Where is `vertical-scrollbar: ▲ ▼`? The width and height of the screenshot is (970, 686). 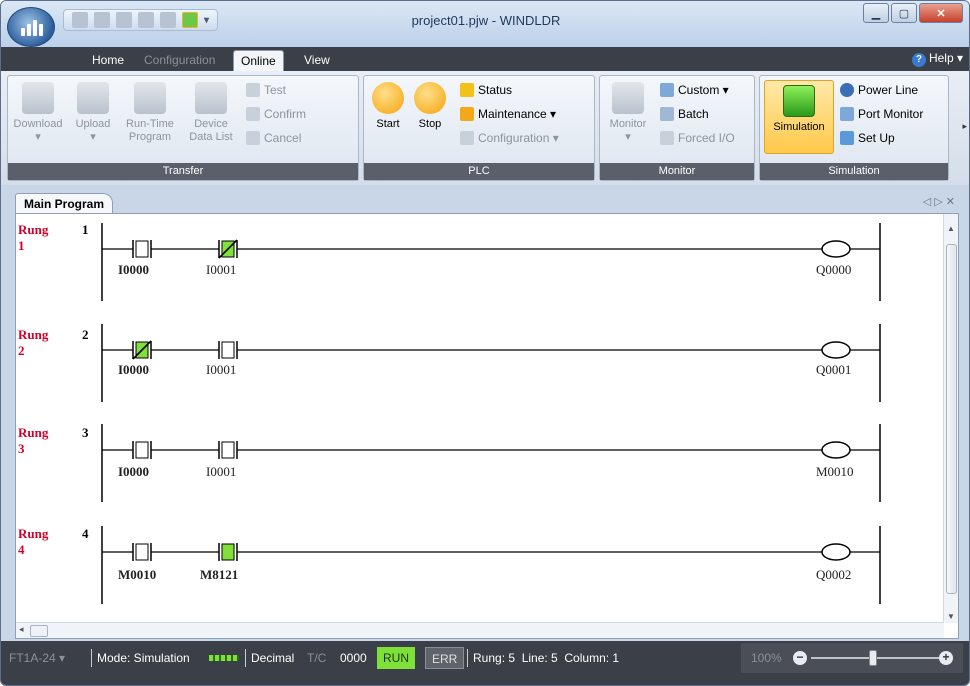
vertical-scrollbar: ▲ ▼ is located at coordinates (950, 418).